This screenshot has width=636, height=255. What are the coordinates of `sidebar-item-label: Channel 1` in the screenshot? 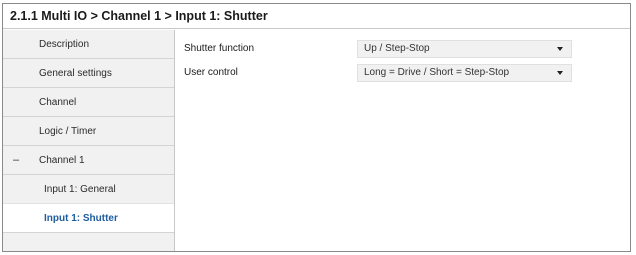 It's located at (62, 160).